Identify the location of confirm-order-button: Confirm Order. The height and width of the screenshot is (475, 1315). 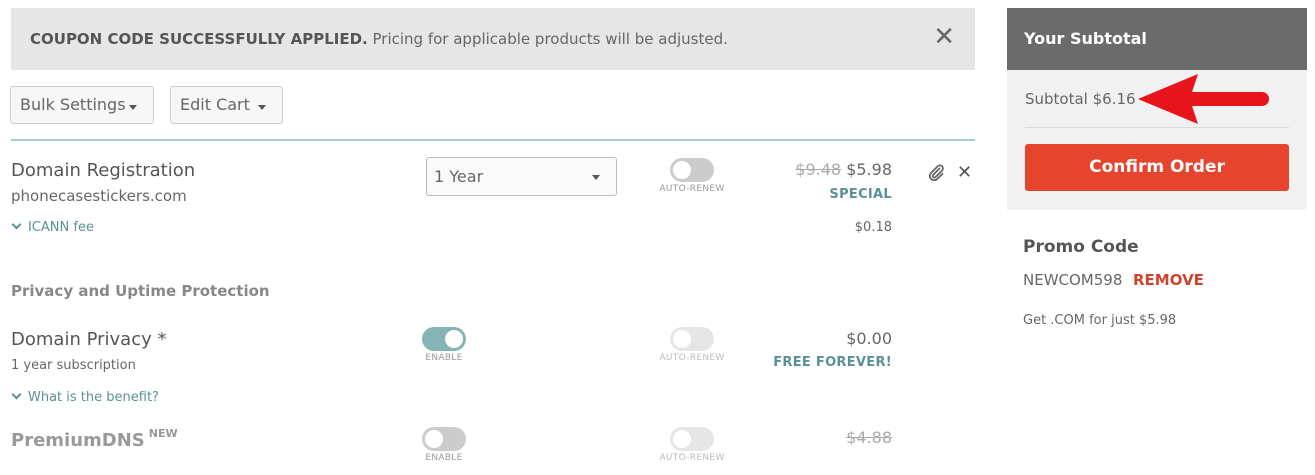
(1157, 167).